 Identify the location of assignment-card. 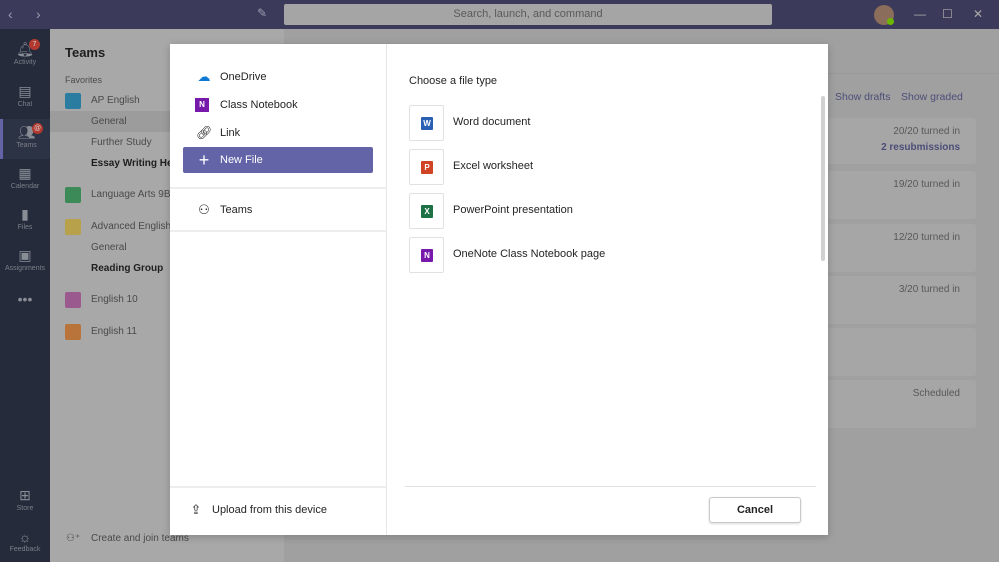
(900, 352).